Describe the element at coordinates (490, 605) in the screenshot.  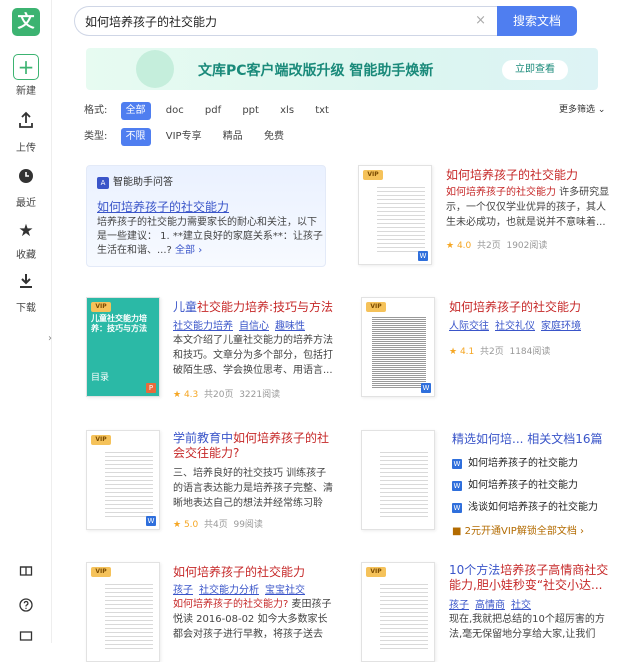
I see `tag-link: 高情商` at that location.